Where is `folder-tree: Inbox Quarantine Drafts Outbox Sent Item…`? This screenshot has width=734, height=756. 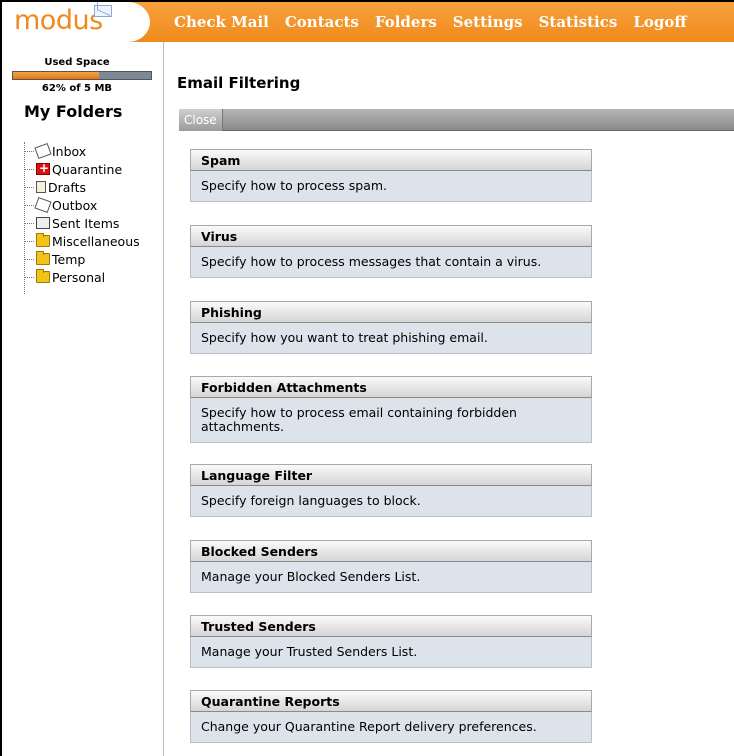 folder-tree: Inbox Quarantine Drafts Outbox Sent Item… is located at coordinates (82, 218).